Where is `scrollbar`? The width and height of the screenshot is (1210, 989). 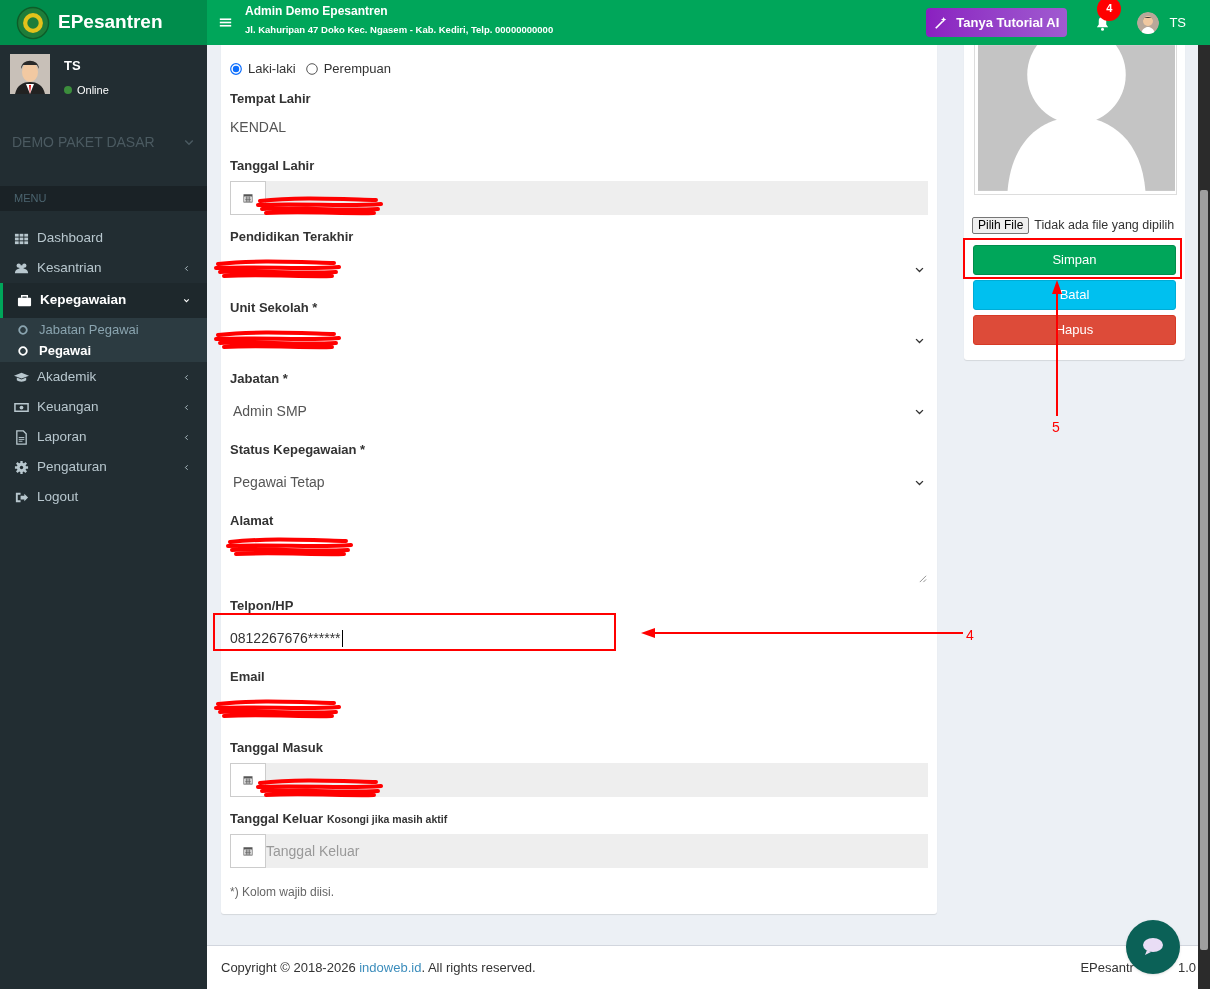 scrollbar is located at coordinates (1204, 517).